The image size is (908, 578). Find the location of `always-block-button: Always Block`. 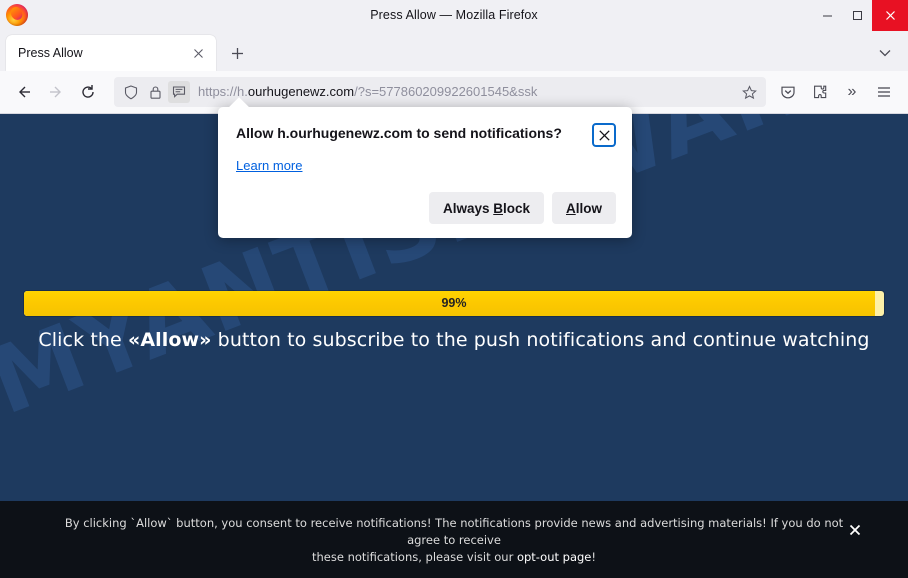

always-block-button: Always Block is located at coordinates (486, 208).